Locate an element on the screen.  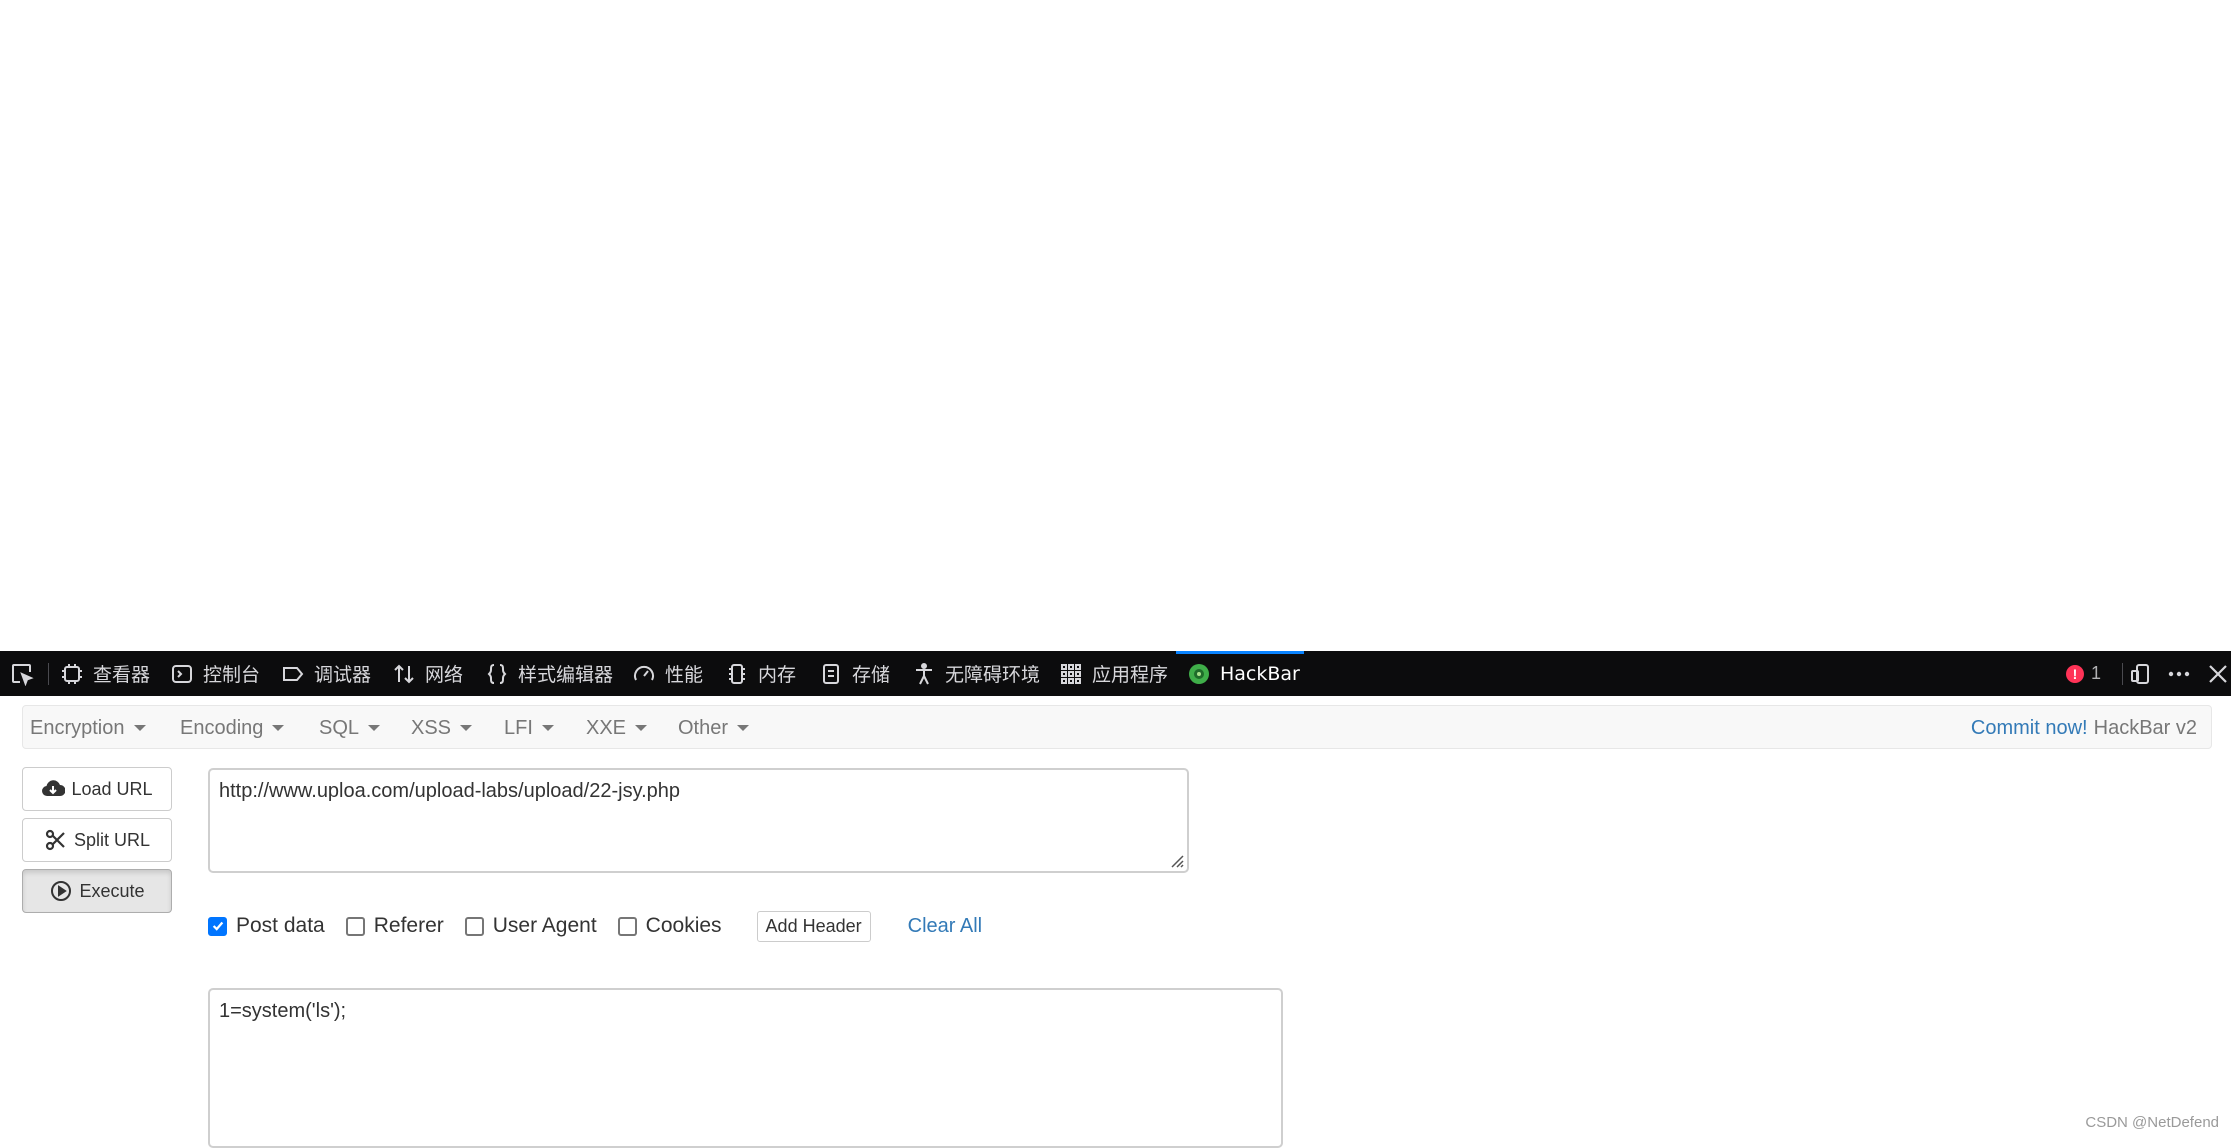
post-data-label: Post data is located at coordinates (280, 925).